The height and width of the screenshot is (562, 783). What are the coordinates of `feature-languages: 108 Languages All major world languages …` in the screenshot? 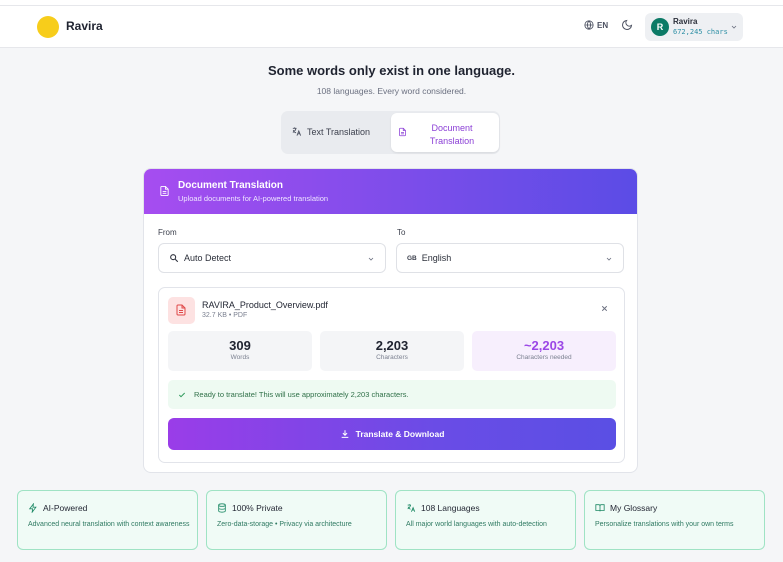 It's located at (485, 520).